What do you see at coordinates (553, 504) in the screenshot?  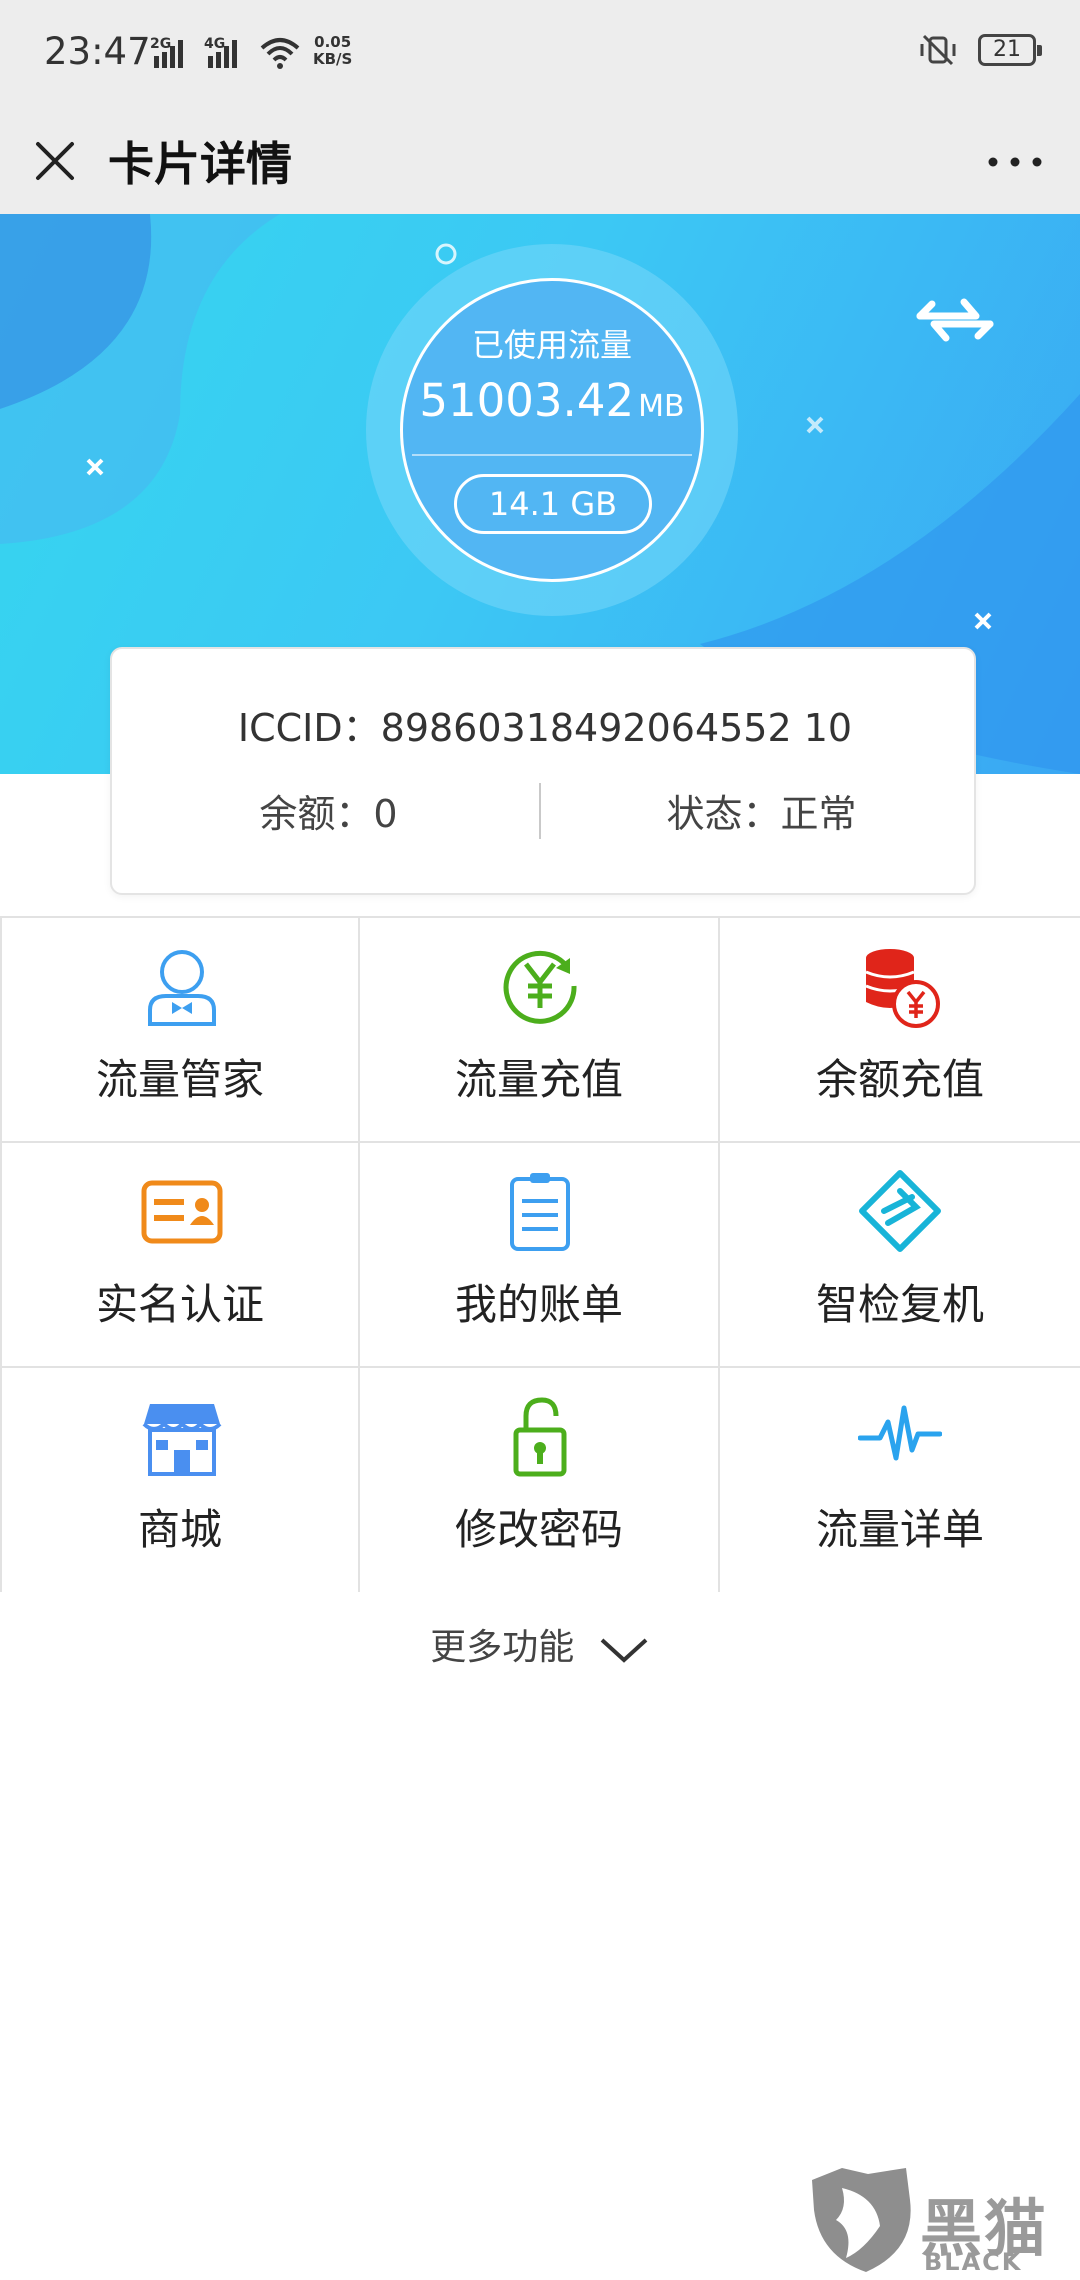 I see `usage-gb-badge: 14.1 GB` at bounding box center [553, 504].